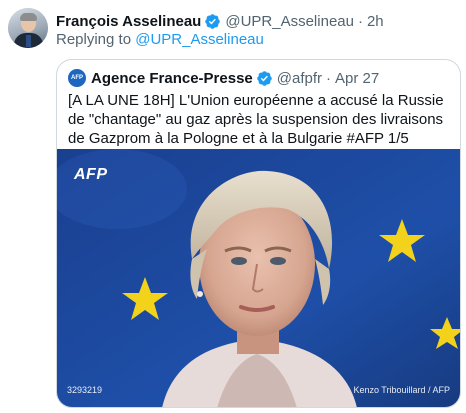 The height and width of the screenshot is (413, 466). I want to click on replying-to-label: Replying to, so click(94, 39).